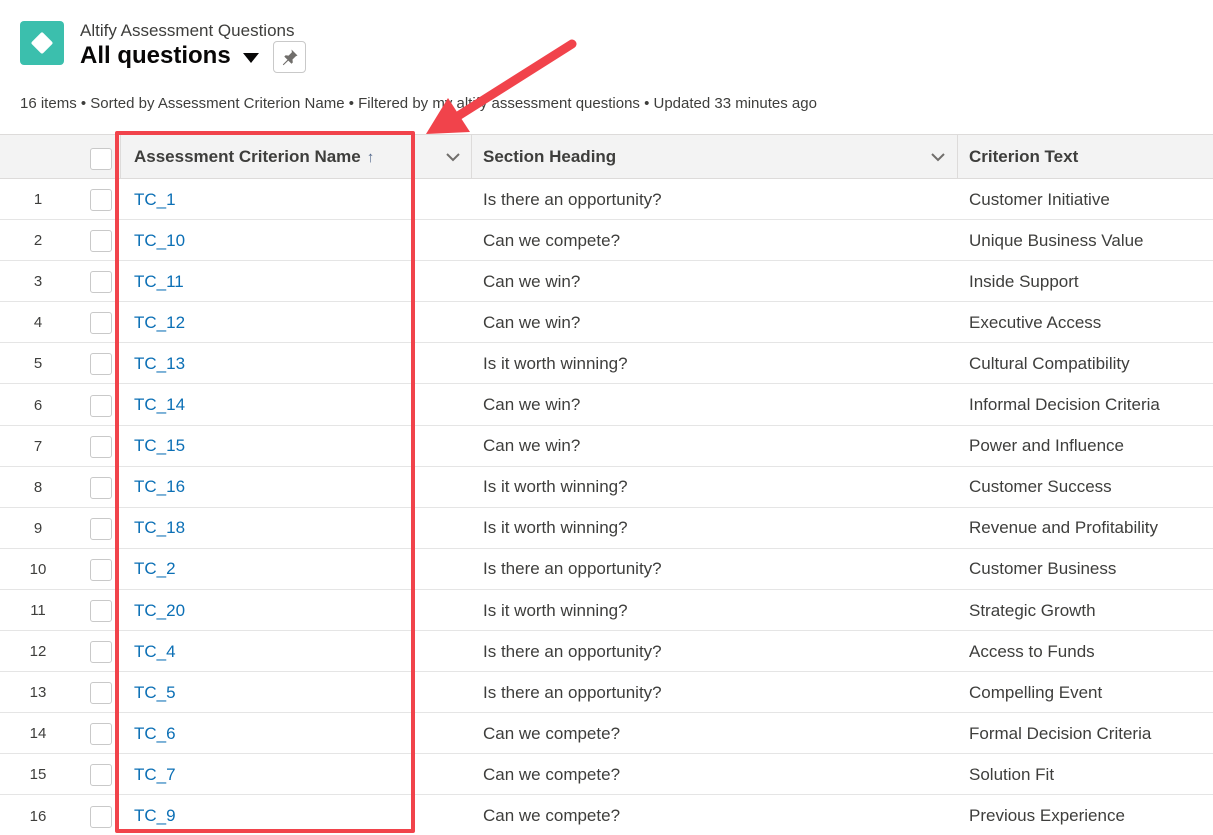 This screenshot has height=835, width=1213. Describe the element at coordinates (38, 241) in the screenshot. I see `row-number: 2` at that location.